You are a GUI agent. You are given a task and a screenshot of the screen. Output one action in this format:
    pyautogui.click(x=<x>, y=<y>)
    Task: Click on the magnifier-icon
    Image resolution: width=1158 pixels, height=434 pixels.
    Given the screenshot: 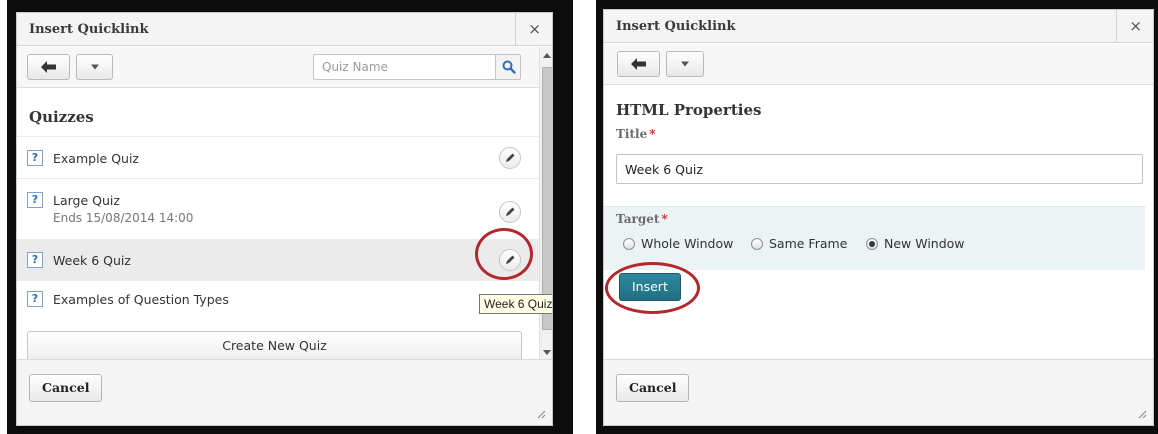 What is the action you would take?
    pyautogui.click(x=509, y=67)
    